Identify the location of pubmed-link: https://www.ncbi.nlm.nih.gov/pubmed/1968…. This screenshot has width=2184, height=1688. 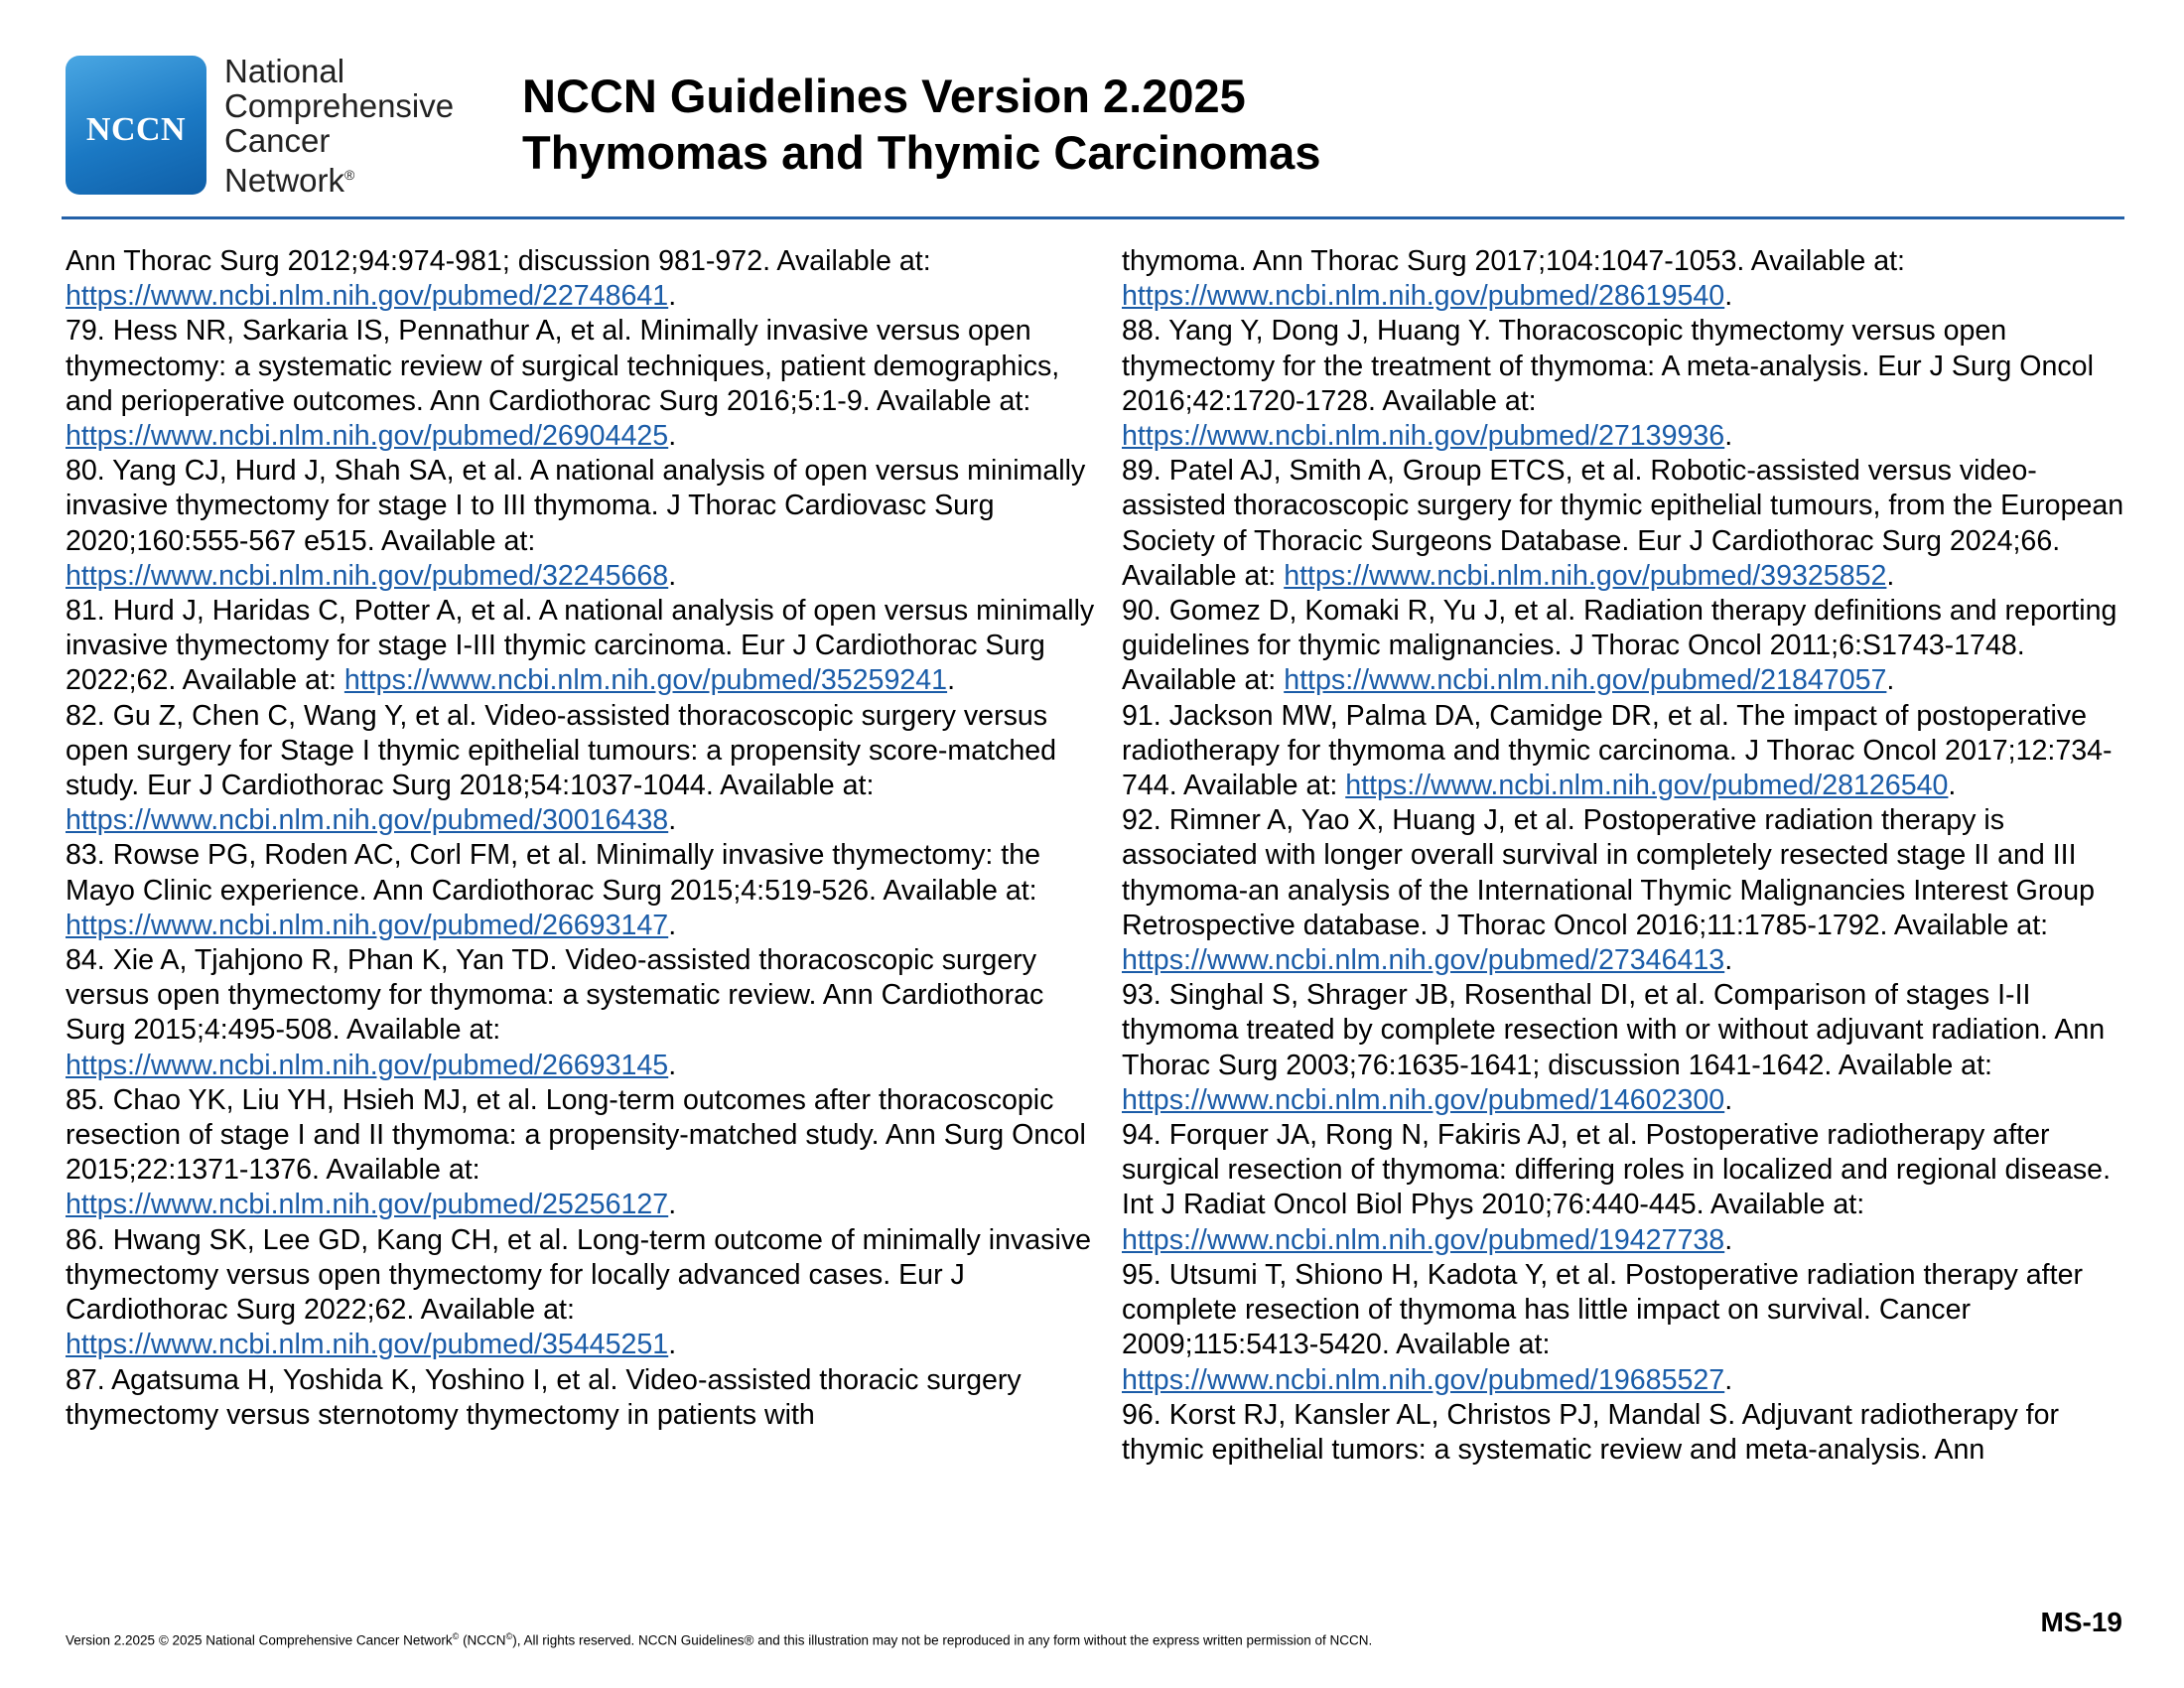
(1423, 1380).